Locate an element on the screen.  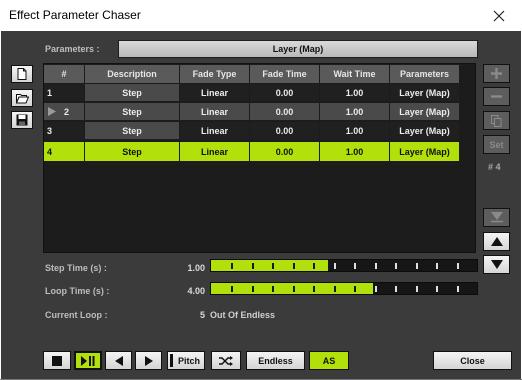
column-header-parameters: Parameters is located at coordinates (424, 74).